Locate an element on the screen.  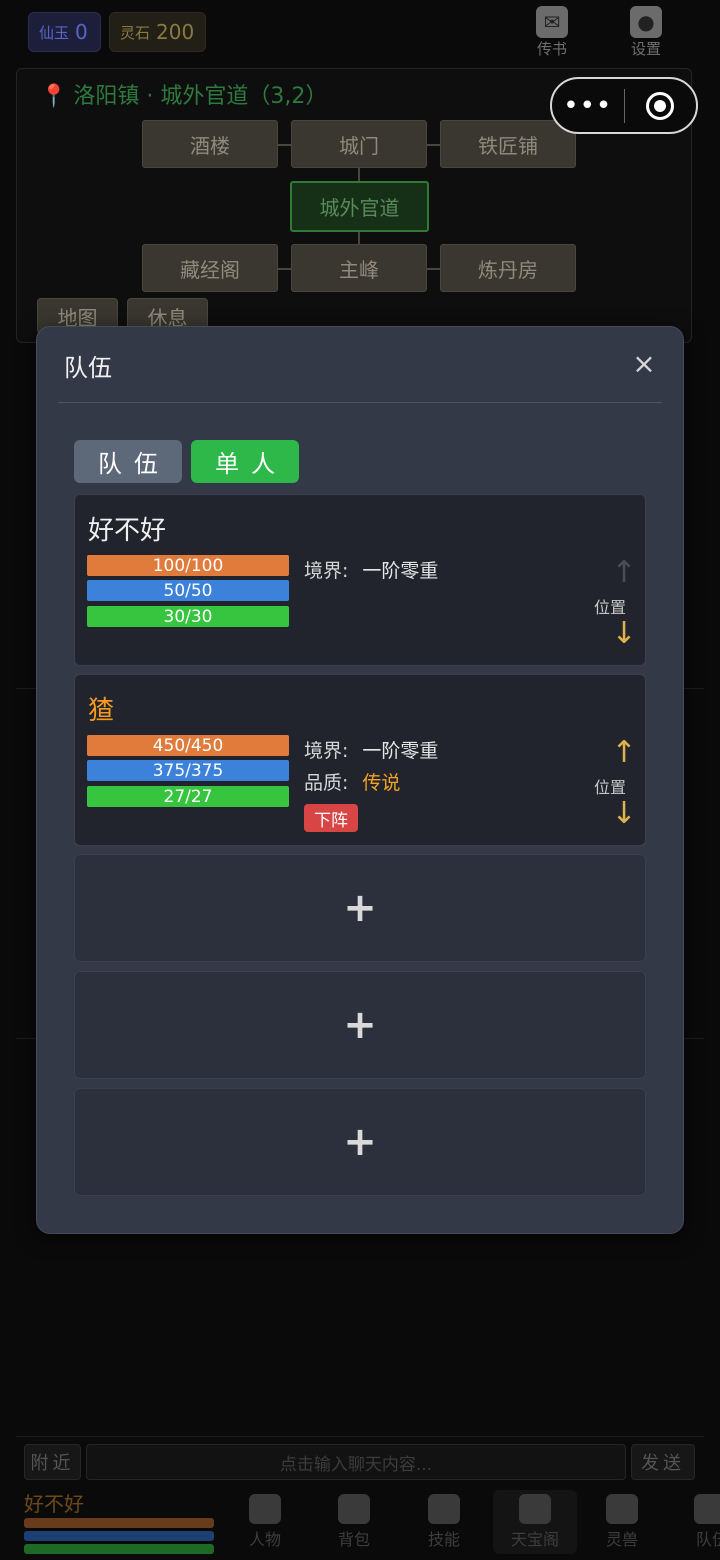
book-icon is located at coordinates (444, 1509).